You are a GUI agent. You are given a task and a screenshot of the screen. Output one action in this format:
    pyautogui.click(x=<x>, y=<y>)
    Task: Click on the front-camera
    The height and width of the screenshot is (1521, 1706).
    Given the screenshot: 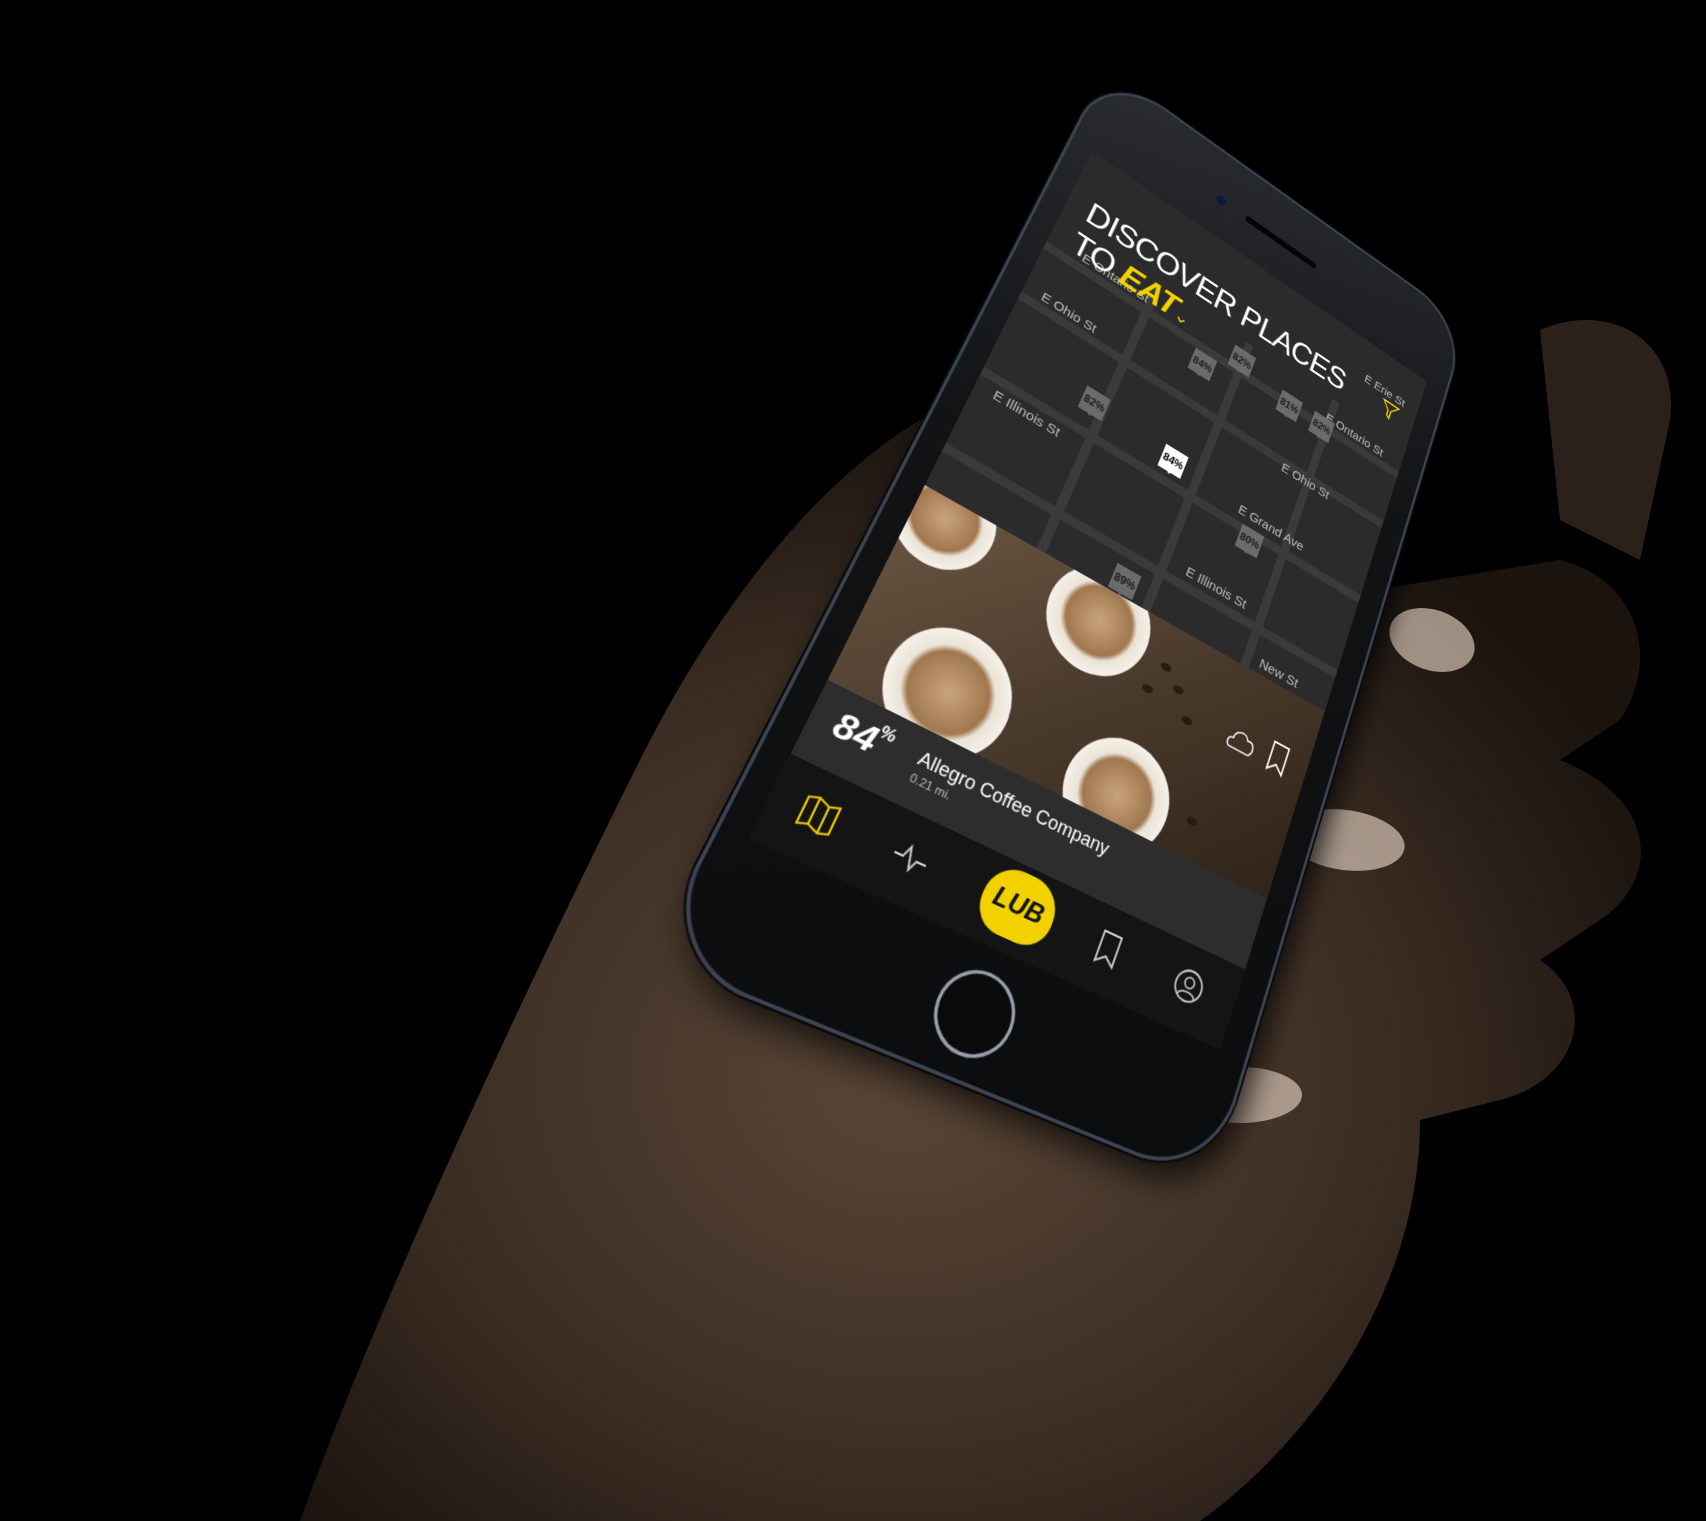 What is the action you would take?
    pyautogui.click(x=1221, y=201)
    